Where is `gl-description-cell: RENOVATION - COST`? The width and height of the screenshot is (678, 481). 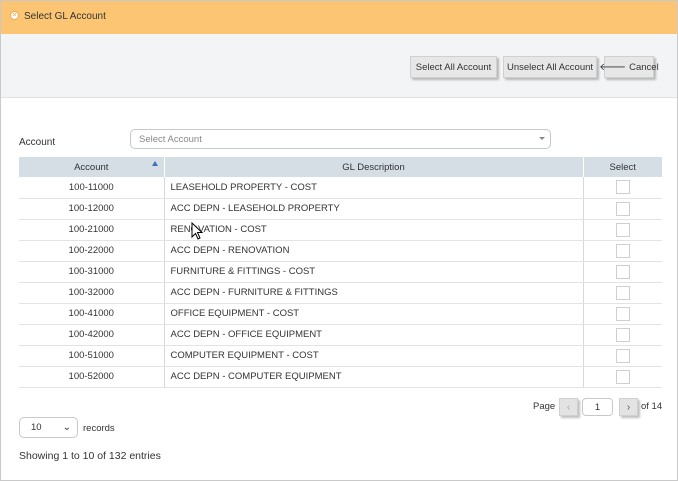
gl-description-cell: RENOVATION - COST is located at coordinates (374, 230).